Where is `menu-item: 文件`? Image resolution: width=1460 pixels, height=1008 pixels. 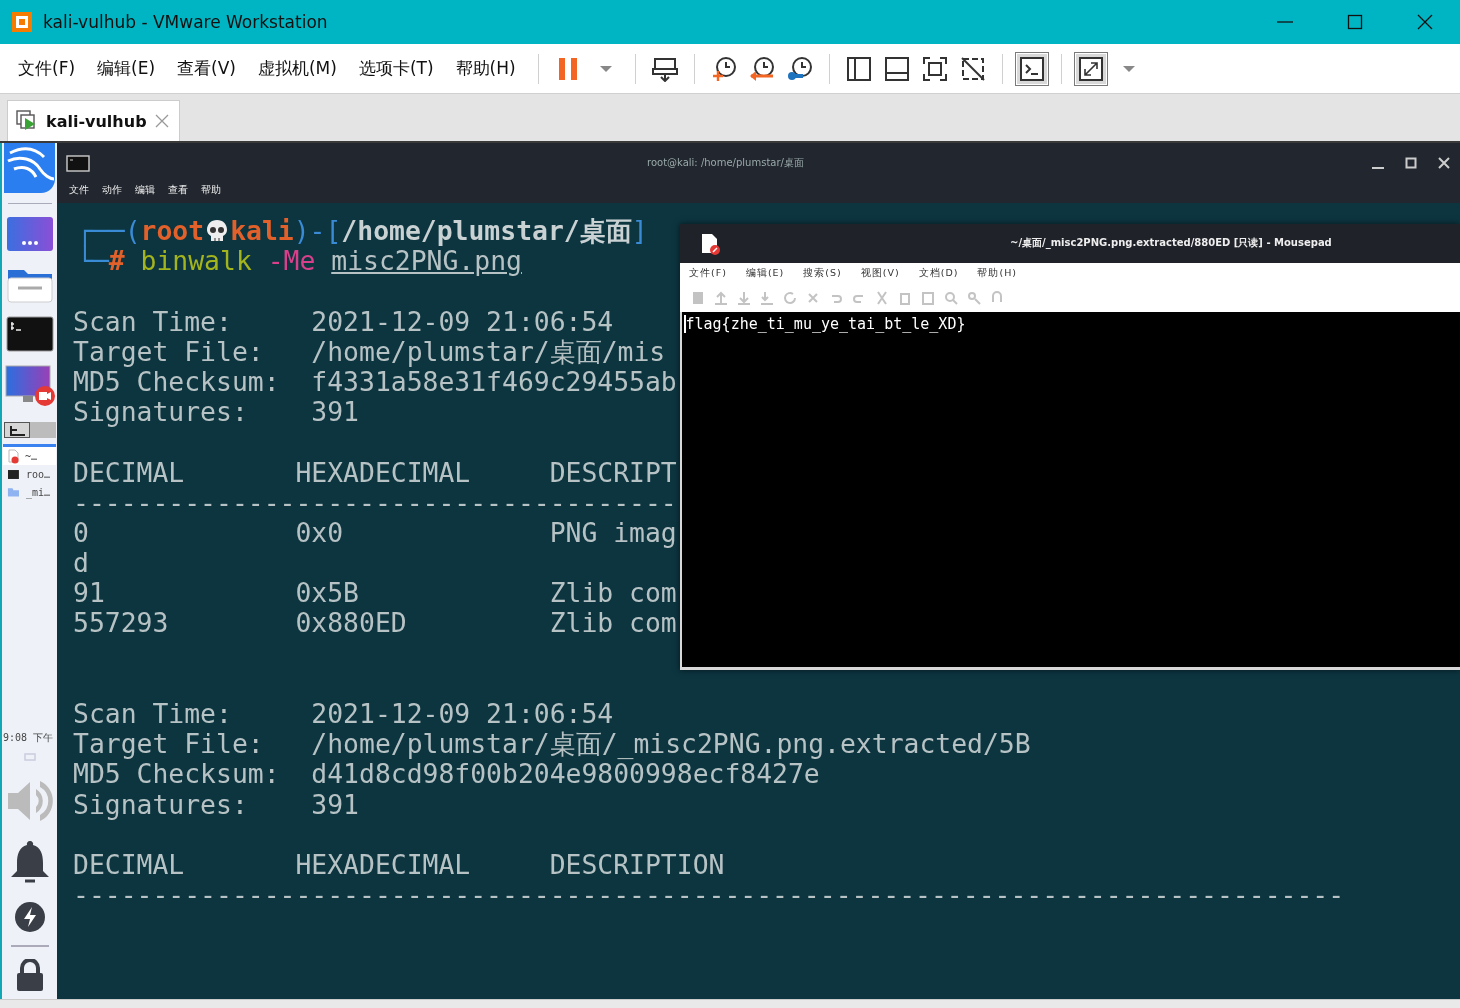 menu-item: 文件 is located at coordinates (79, 190).